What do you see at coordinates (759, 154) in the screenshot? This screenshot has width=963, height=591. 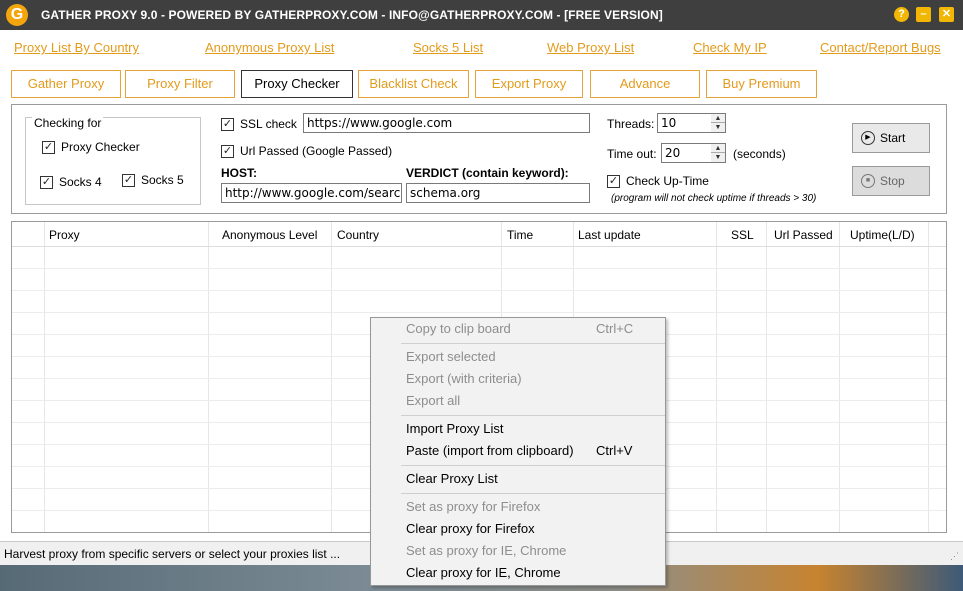 I see `seconds-label: (seconds)` at bounding box center [759, 154].